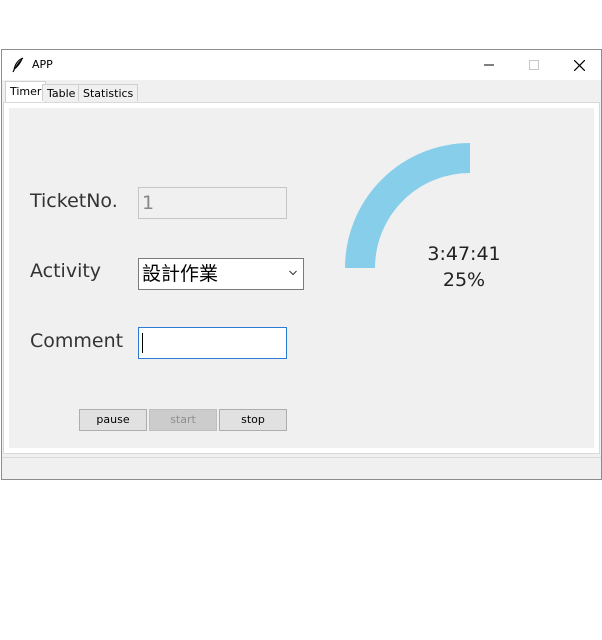 This screenshot has height=640, width=602. I want to click on maximize-button, so click(534, 65).